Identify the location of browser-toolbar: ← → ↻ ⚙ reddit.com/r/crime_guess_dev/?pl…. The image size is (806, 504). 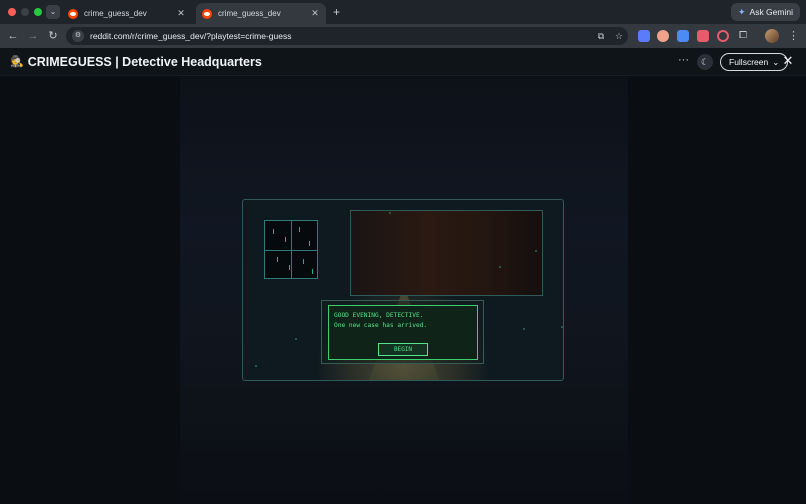
(403, 36).